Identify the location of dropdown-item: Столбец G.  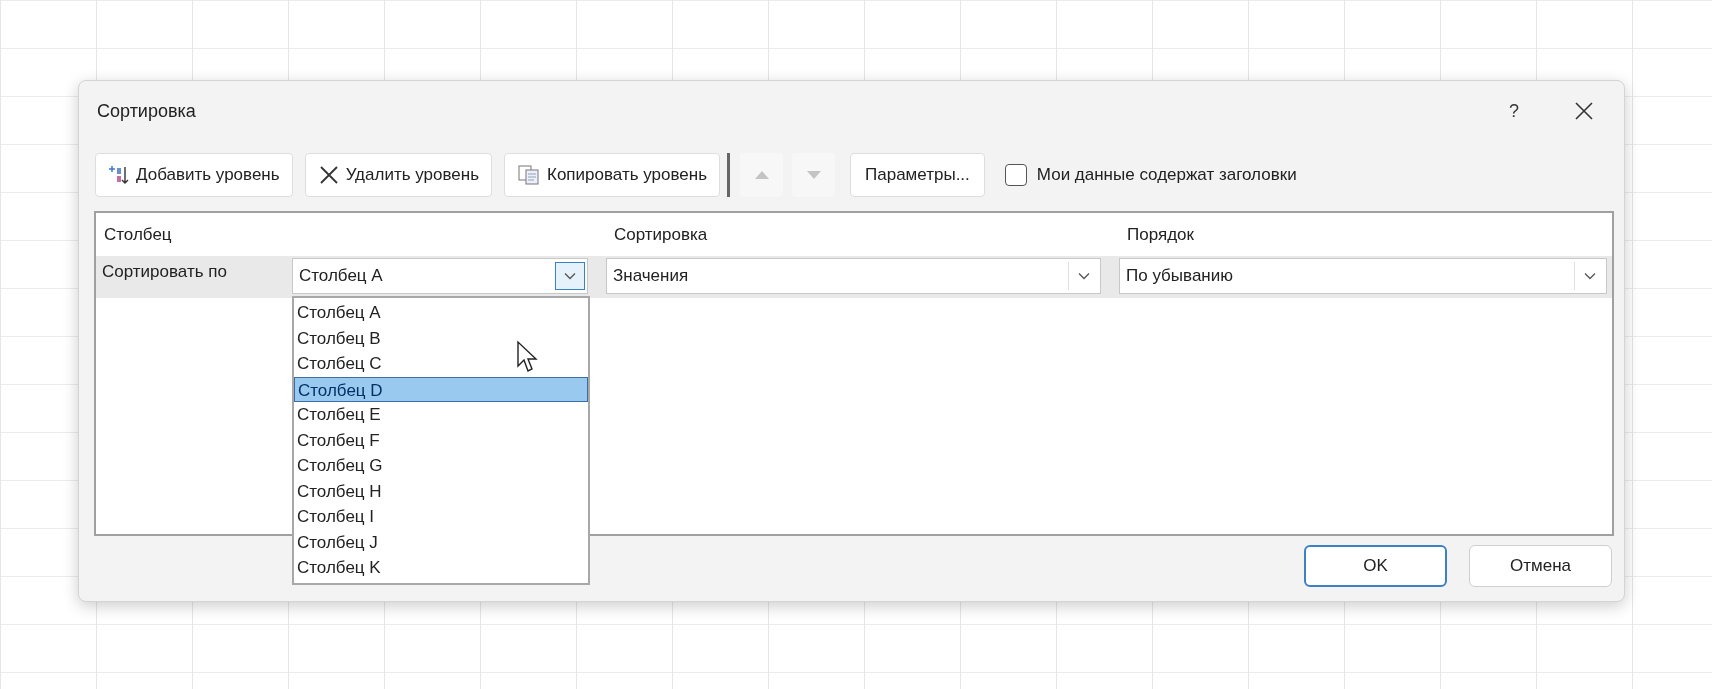
(441, 466).